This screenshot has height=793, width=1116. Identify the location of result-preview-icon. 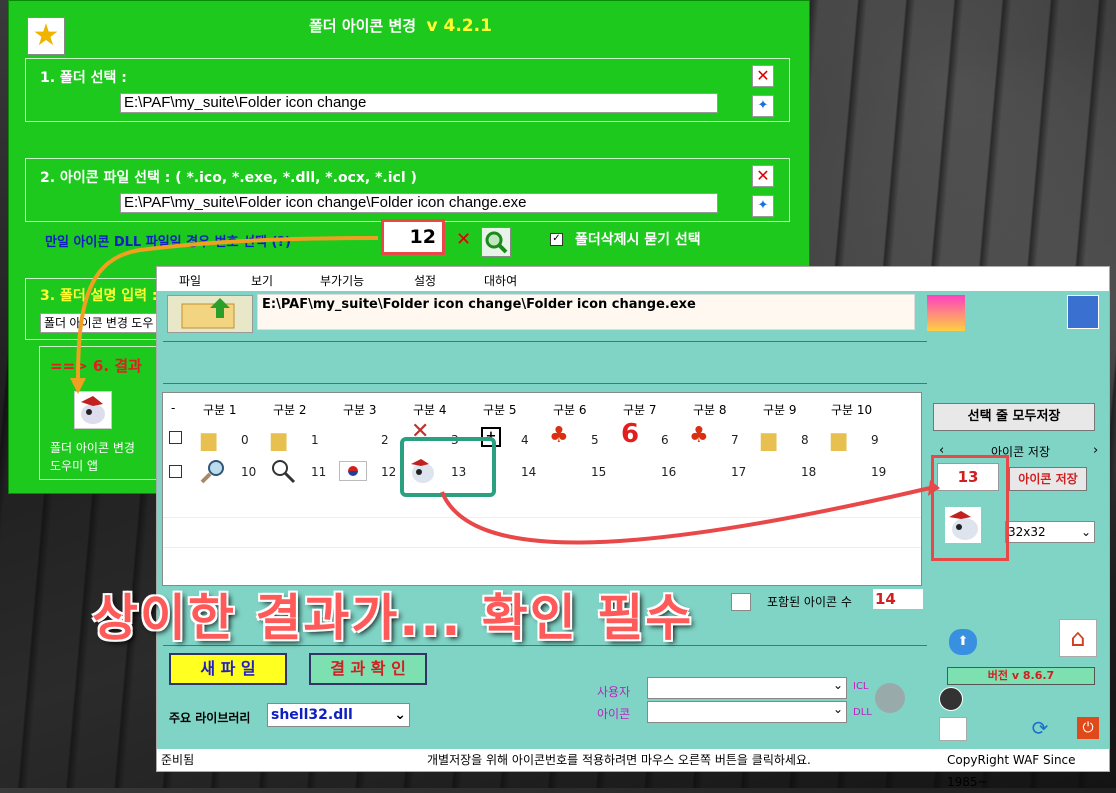
(93, 410).